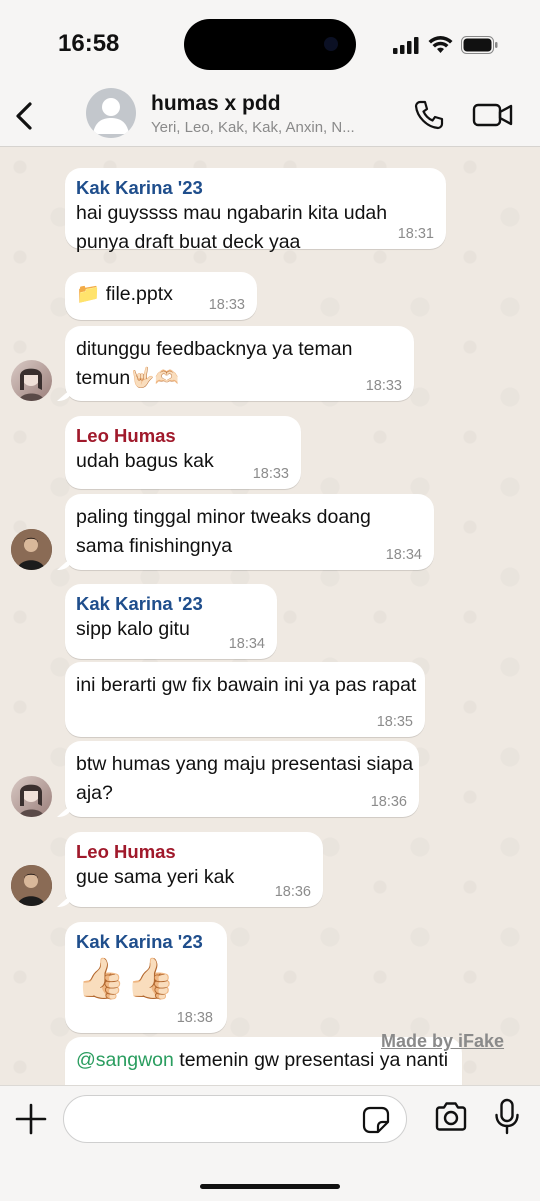 The width and height of the screenshot is (540, 1201). I want to click on mention-link: @sangwon, so click(125, 1060).